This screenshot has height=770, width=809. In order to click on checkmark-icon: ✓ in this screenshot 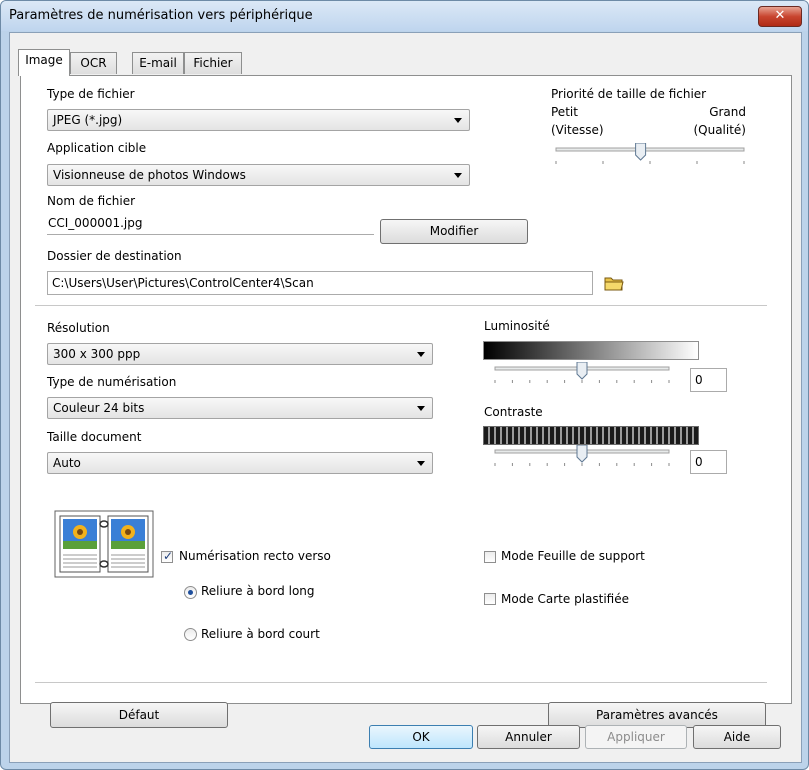, I will do `click(168, 556)`.